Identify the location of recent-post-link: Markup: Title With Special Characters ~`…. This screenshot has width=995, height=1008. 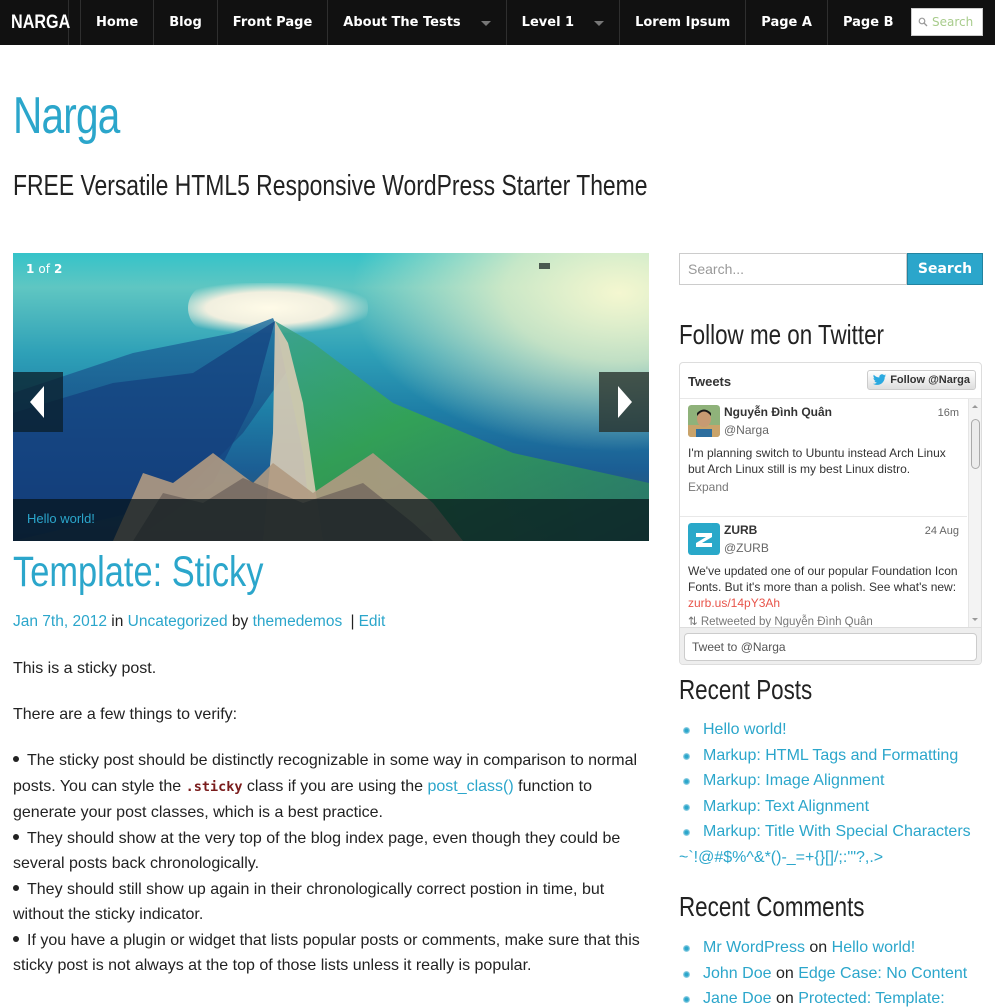
(825, 844).